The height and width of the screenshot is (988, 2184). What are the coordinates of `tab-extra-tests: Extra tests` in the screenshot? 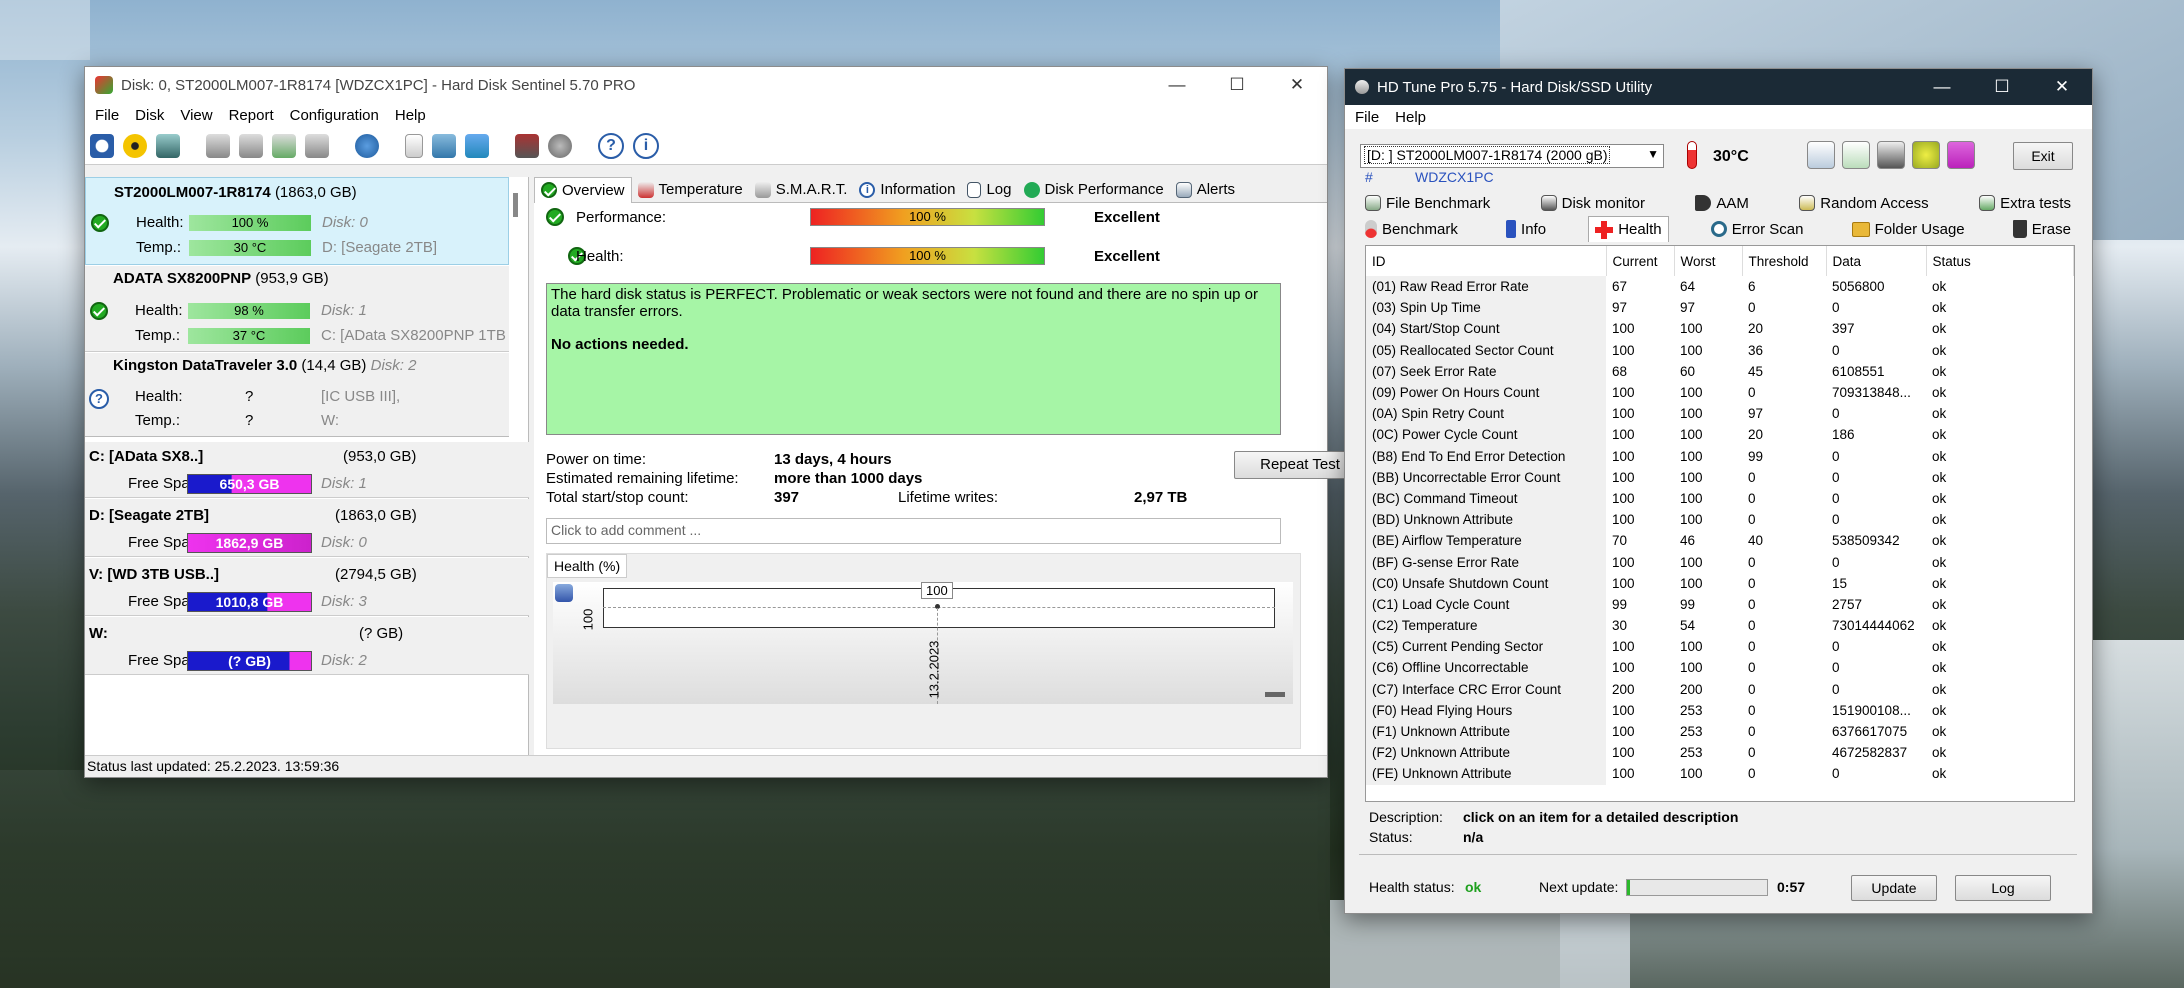 It's located at (2025, 203).